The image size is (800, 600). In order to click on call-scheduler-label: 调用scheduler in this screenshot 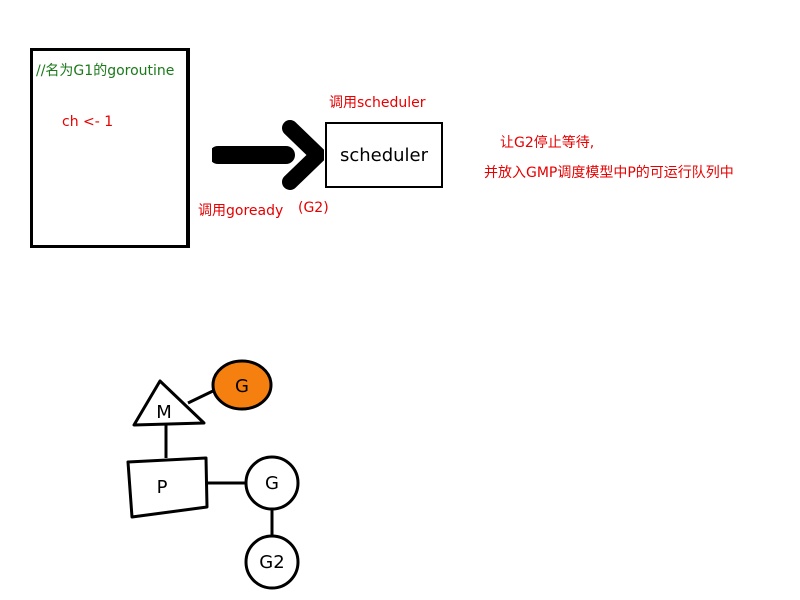, I will do `click(377, 103)`.